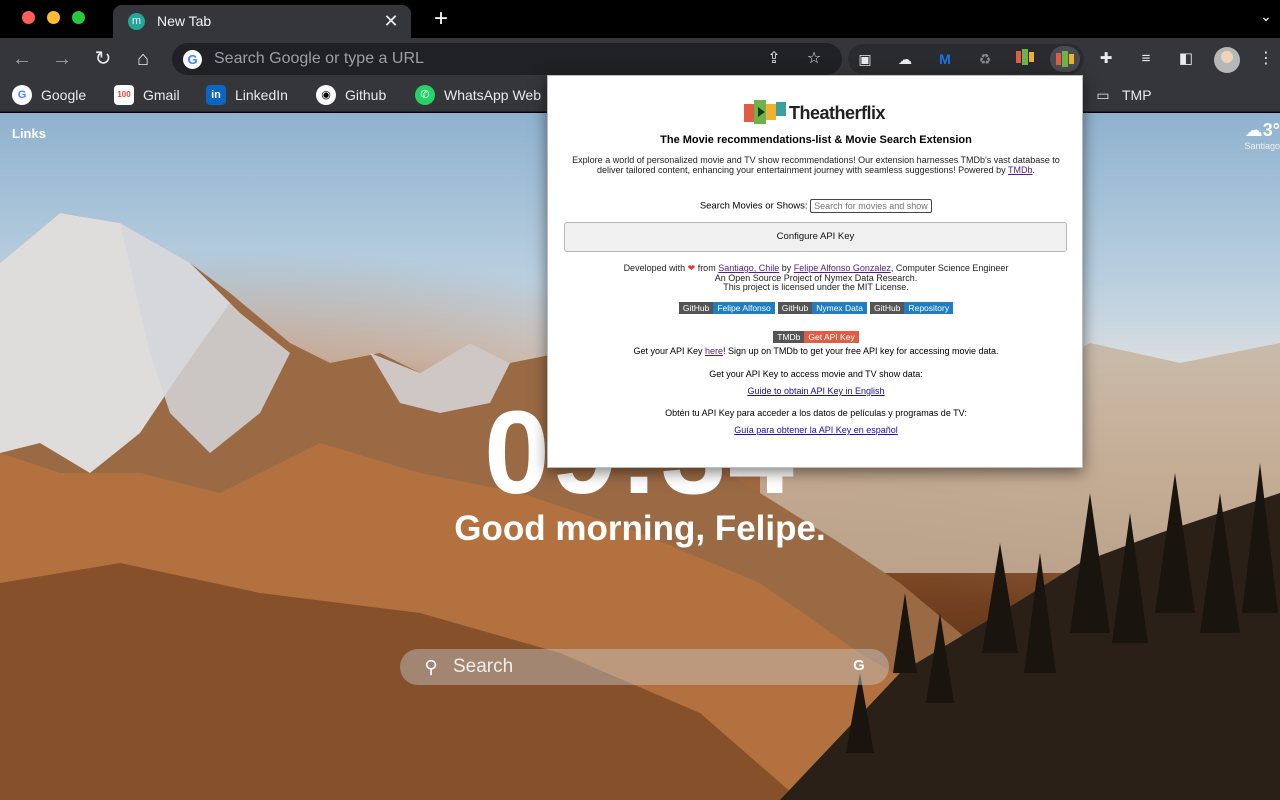 This screenshot has height=800, width=1280. Describe the element at coordinates (1020, 170) in the screenshot. I see `tmdb-link: TMDb` at that location.